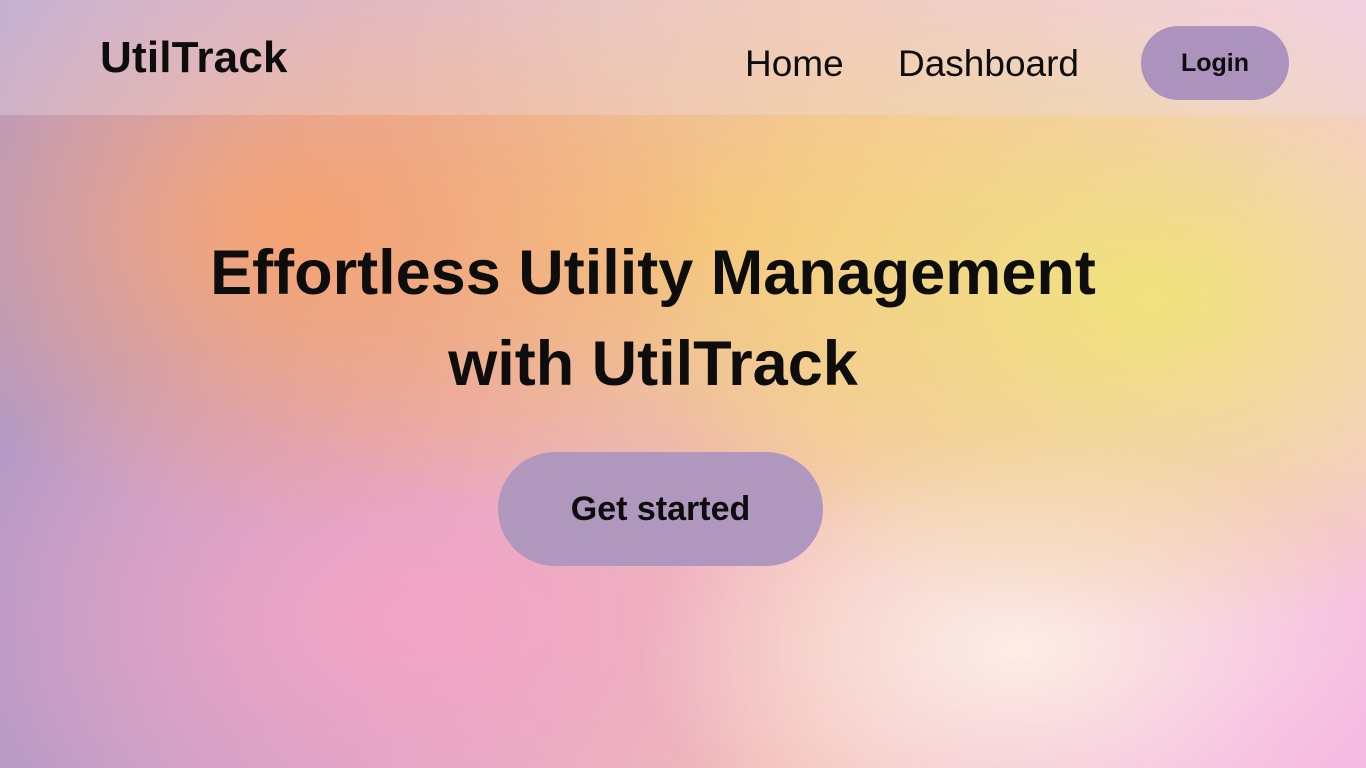 This screenshot has width=1366, height=768. Describe the element at coordinates (660, 509) in the screenshot. I see `get-started-button: Get started` at that location.